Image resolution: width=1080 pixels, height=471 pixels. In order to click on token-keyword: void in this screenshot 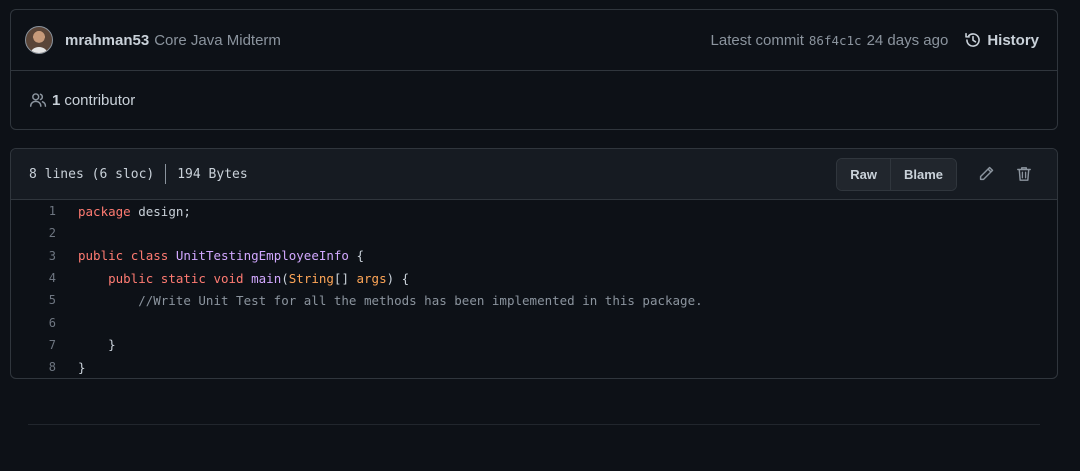, I will do `click(228, 278)`.